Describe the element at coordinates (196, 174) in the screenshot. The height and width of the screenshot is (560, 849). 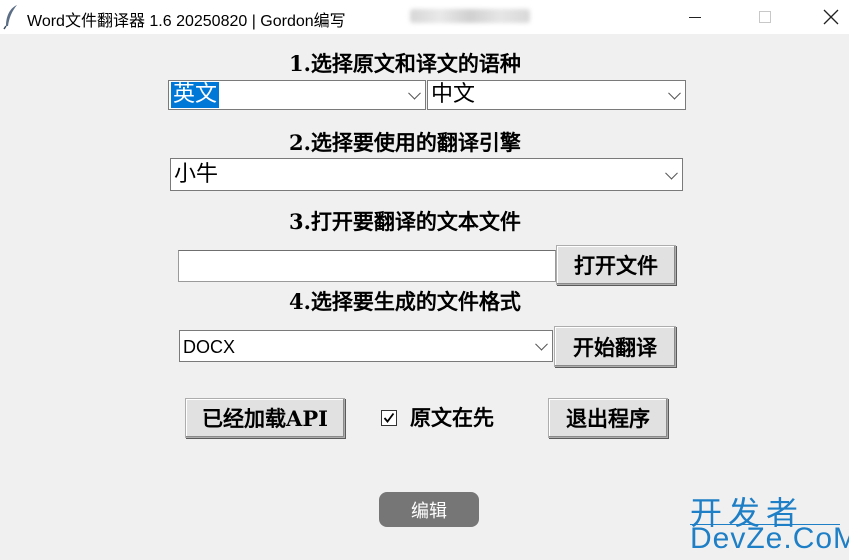
I see `engine-value: 小牛` at that location.